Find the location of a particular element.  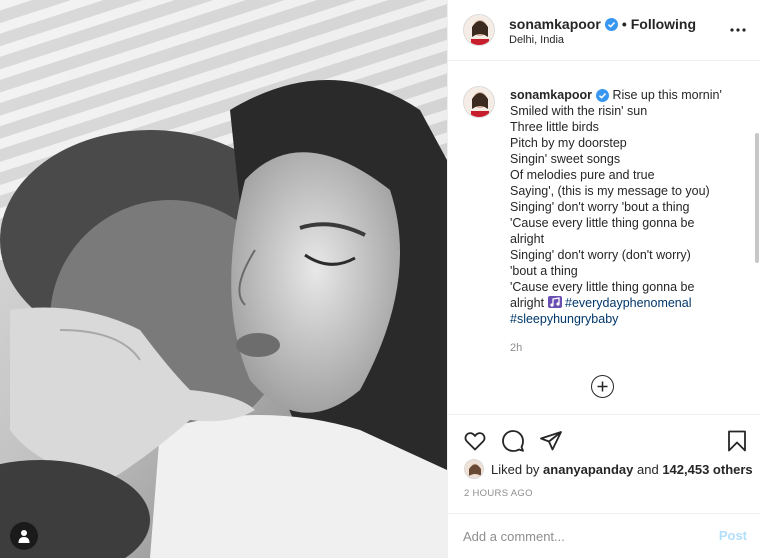

more-options-icon is located at coordinates (738, 30).